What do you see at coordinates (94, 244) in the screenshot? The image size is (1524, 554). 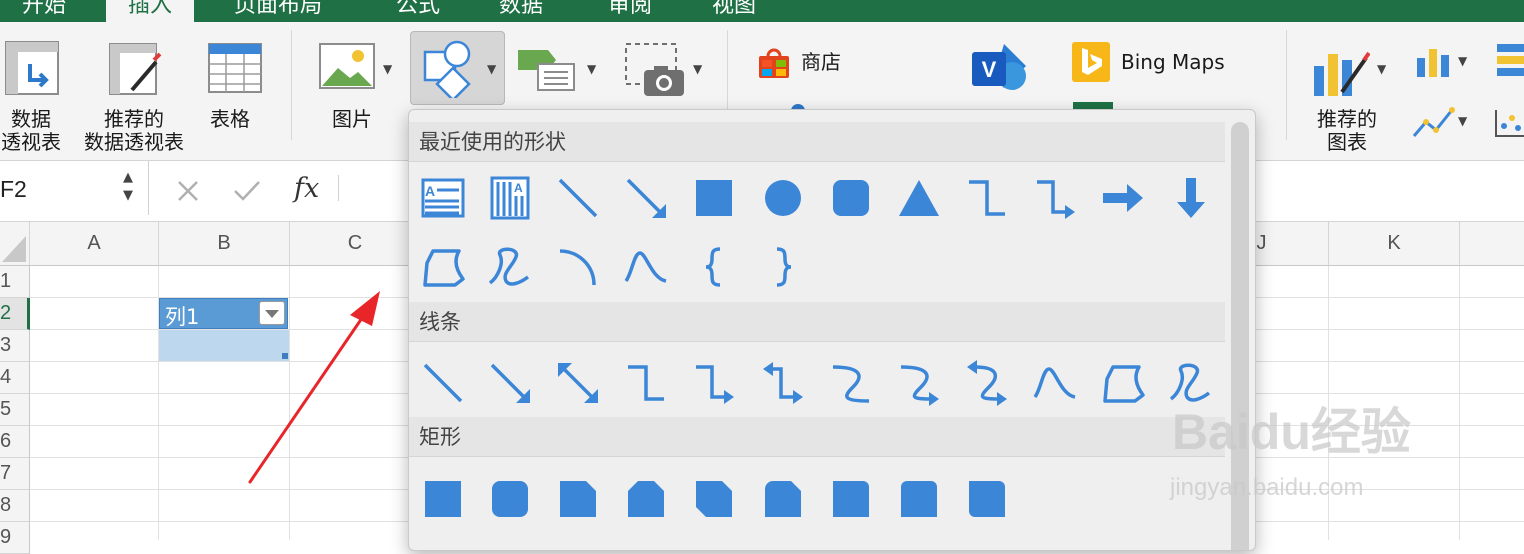 I see `column-header-a: A` at bounding box center [94, 244].